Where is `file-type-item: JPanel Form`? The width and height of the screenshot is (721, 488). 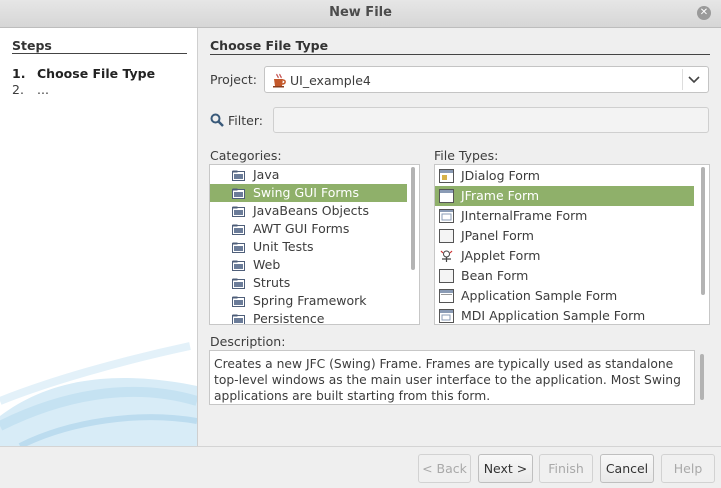 file-type-item: JPanel Form is located at coordinates (564, 236).